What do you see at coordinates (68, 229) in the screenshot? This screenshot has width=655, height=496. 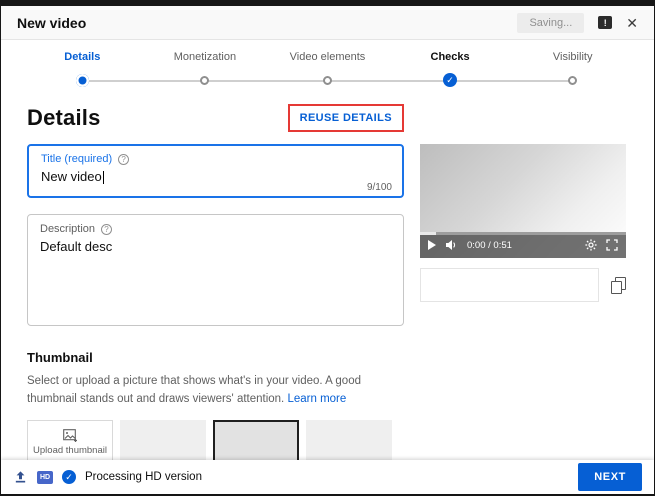 I see `description-field-label: Description` at bounding box center [68, 229].